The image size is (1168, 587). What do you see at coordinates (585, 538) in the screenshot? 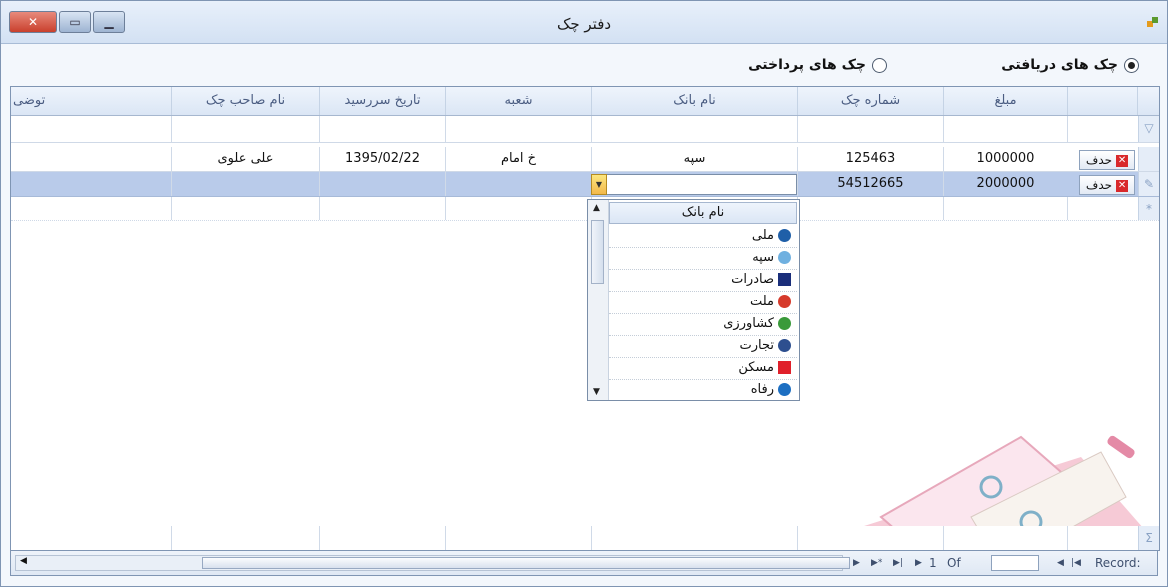
I see `summary-row: Σ` at bounding box center [585, 538].